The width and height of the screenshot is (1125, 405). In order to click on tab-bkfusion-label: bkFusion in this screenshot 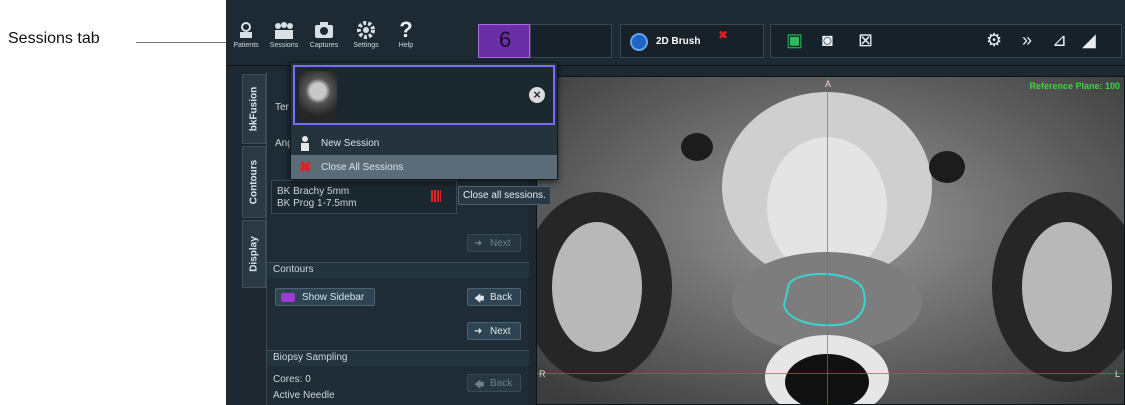, I will do `click(254, 109)`.